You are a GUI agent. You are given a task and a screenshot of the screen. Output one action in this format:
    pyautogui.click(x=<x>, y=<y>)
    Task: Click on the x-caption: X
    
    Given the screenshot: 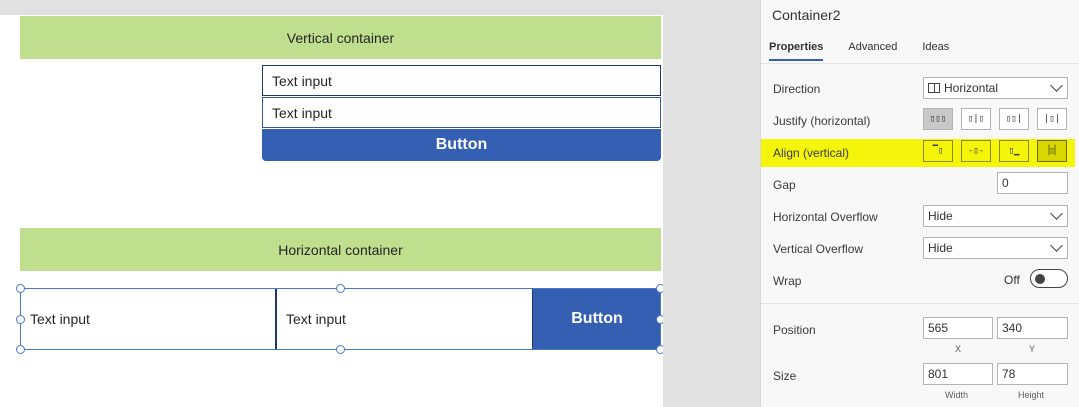 What is the action you would take?
    pyautogui.click(x=958, y=349)
    